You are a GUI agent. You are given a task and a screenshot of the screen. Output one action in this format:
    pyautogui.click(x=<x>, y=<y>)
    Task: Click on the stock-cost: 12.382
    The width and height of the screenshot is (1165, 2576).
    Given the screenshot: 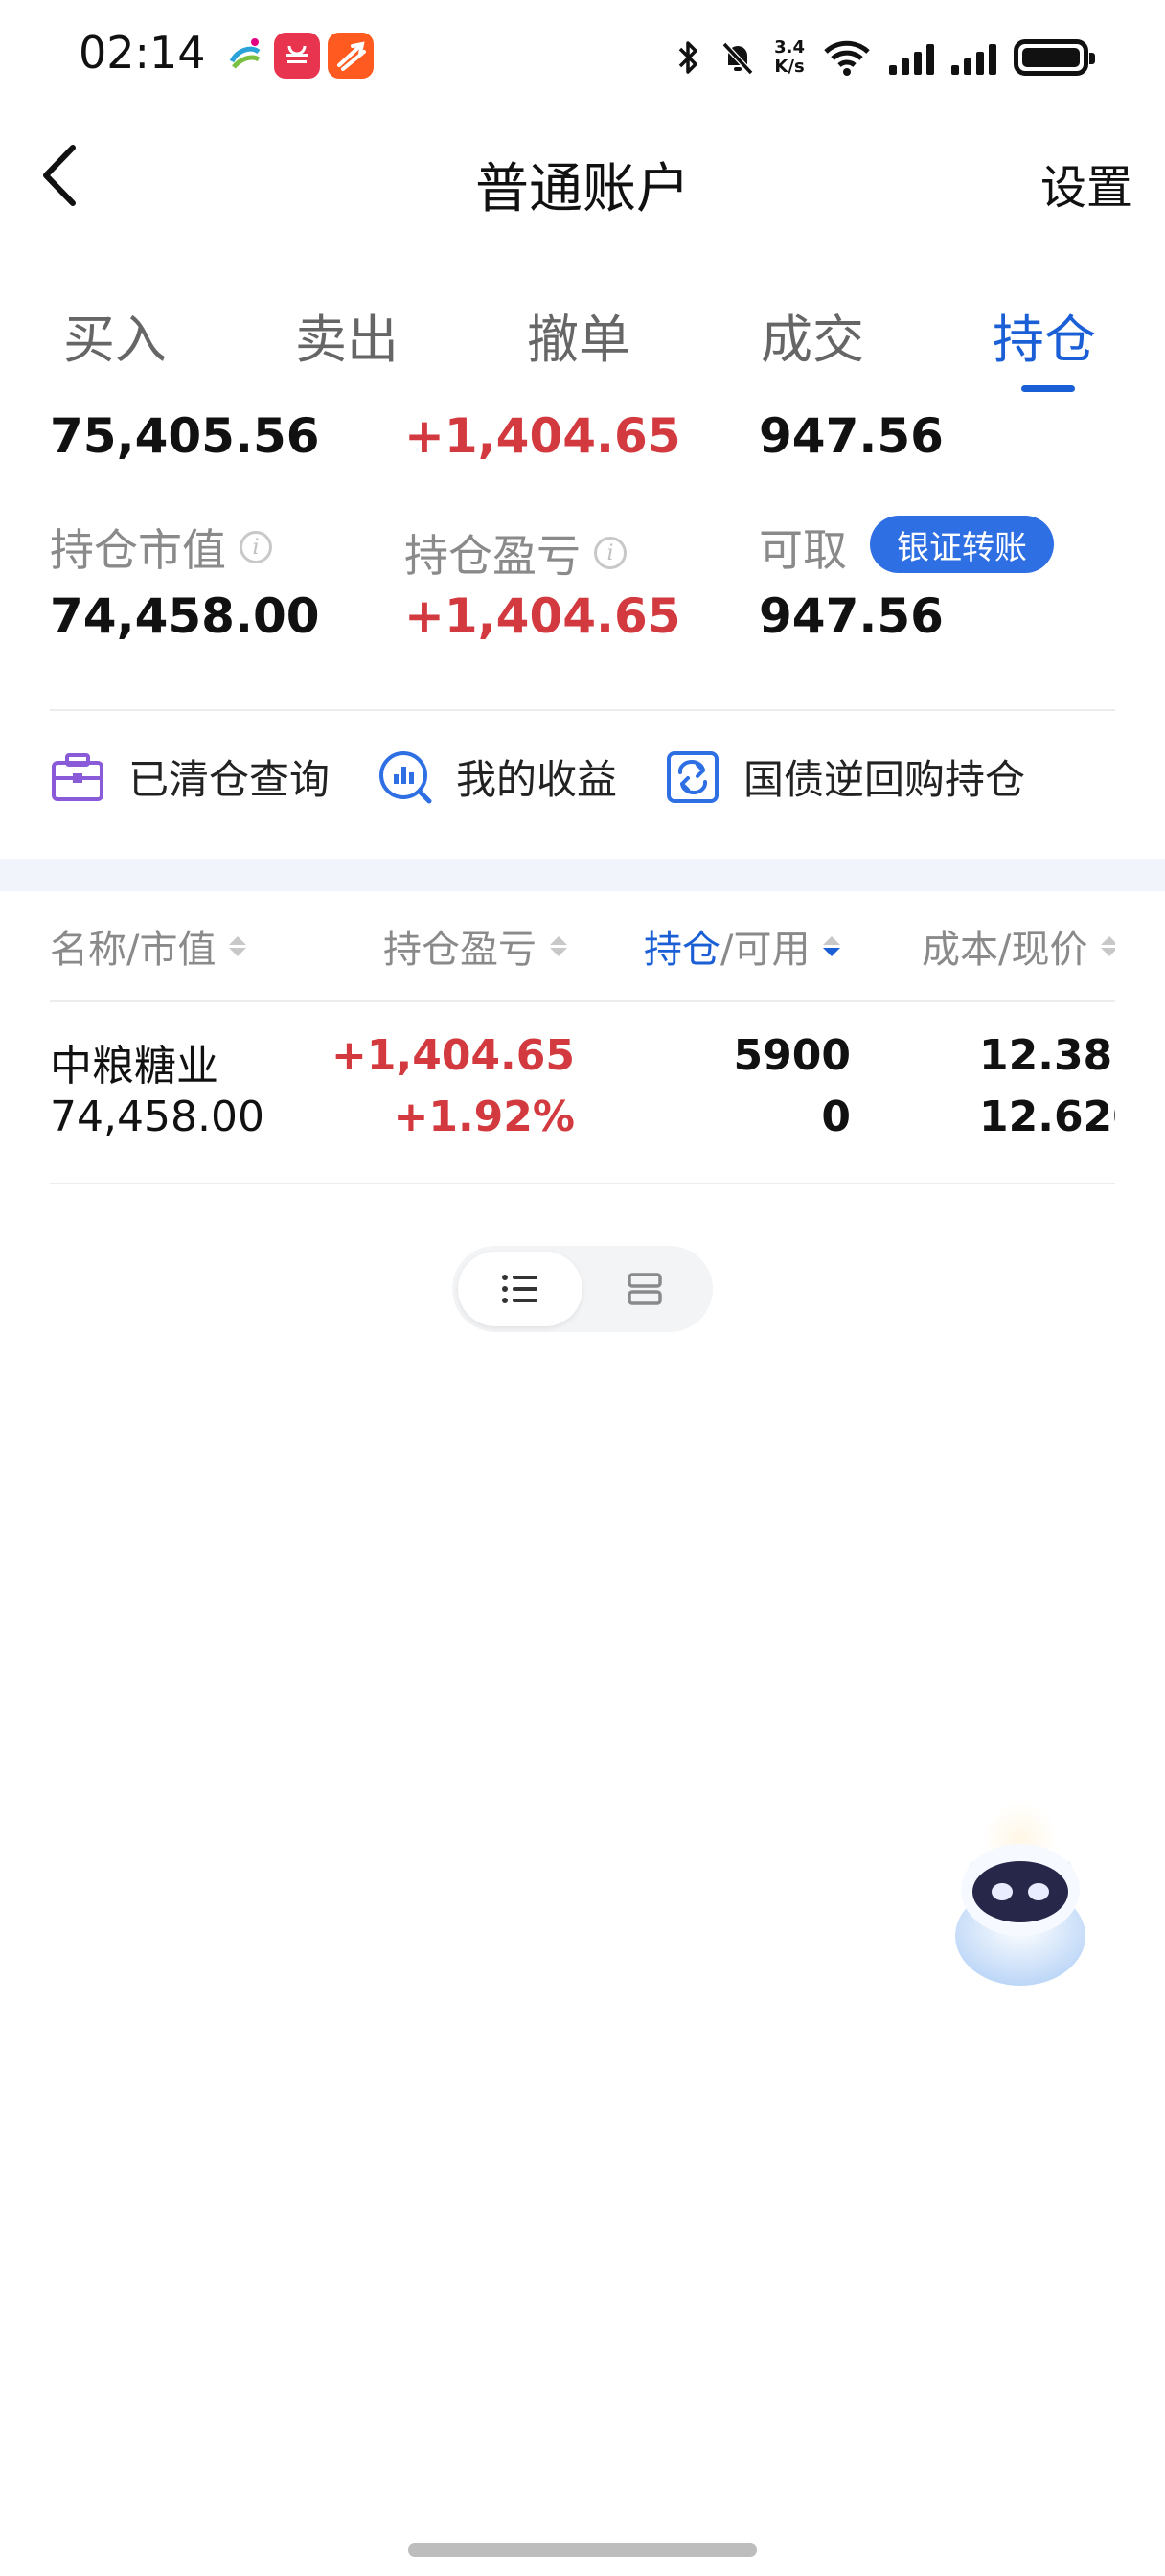 What is the action you would take?
    pyautogui.click(x=1047, y=1055)
    